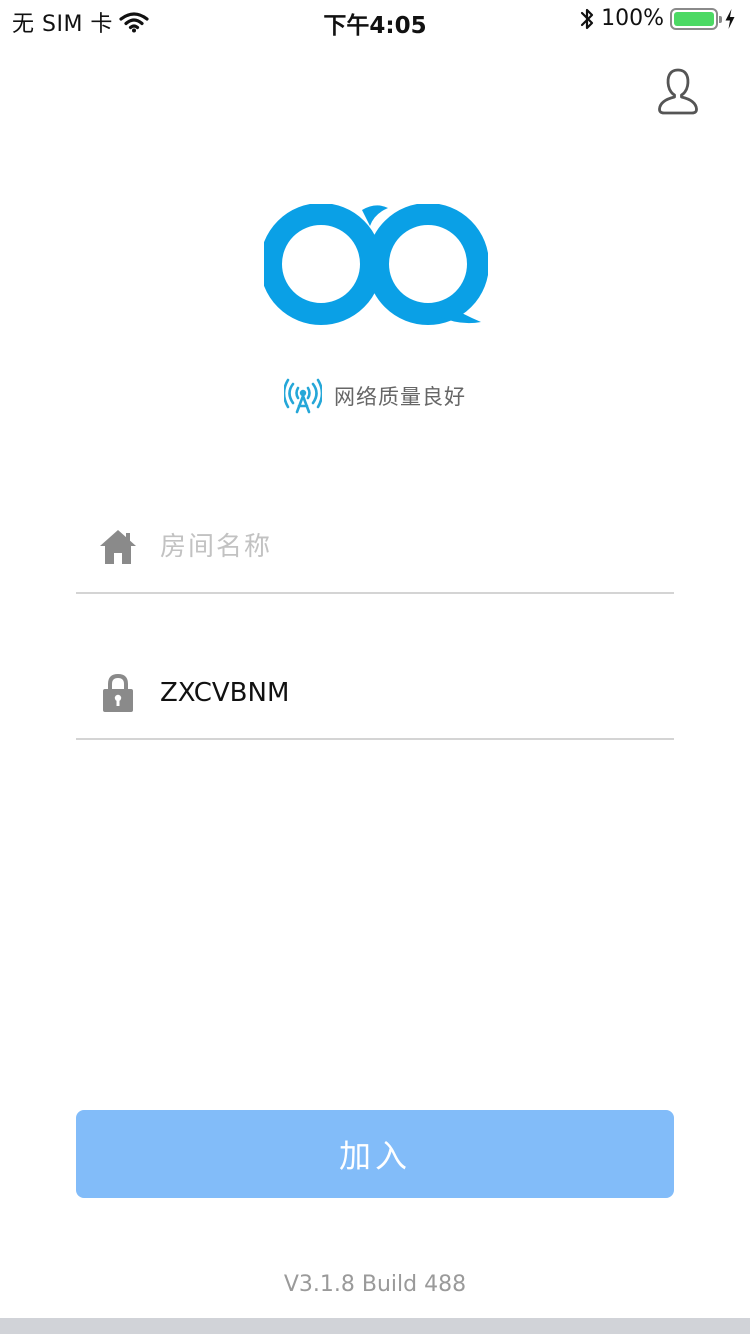  I want to click on battery-cap, so click(720, 19).